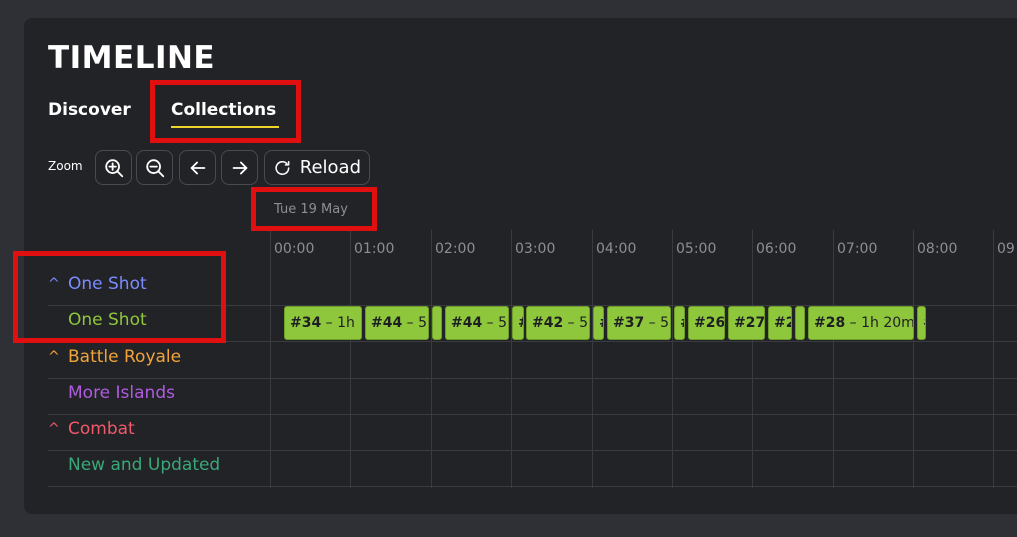  I want to click on timeline-block: #2, so click(780, 323).